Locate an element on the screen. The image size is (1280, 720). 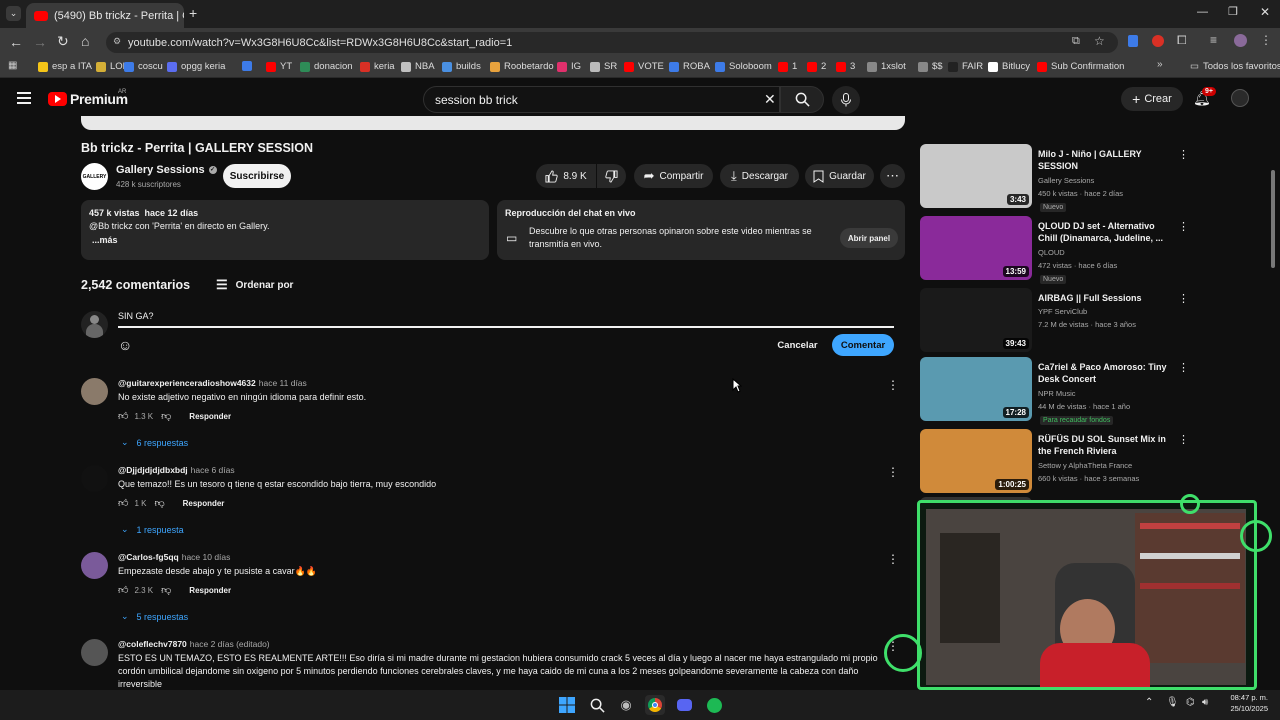
obs-icon: ◉ is located at coordinates (626, 705).